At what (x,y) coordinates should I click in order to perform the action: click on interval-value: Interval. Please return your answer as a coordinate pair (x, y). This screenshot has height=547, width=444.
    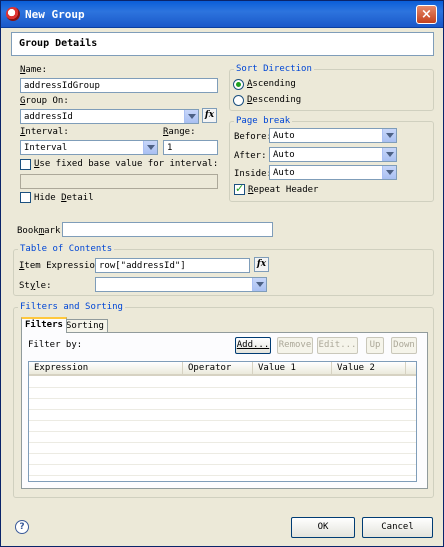
    Looking at the image, I should click on (46, 148).